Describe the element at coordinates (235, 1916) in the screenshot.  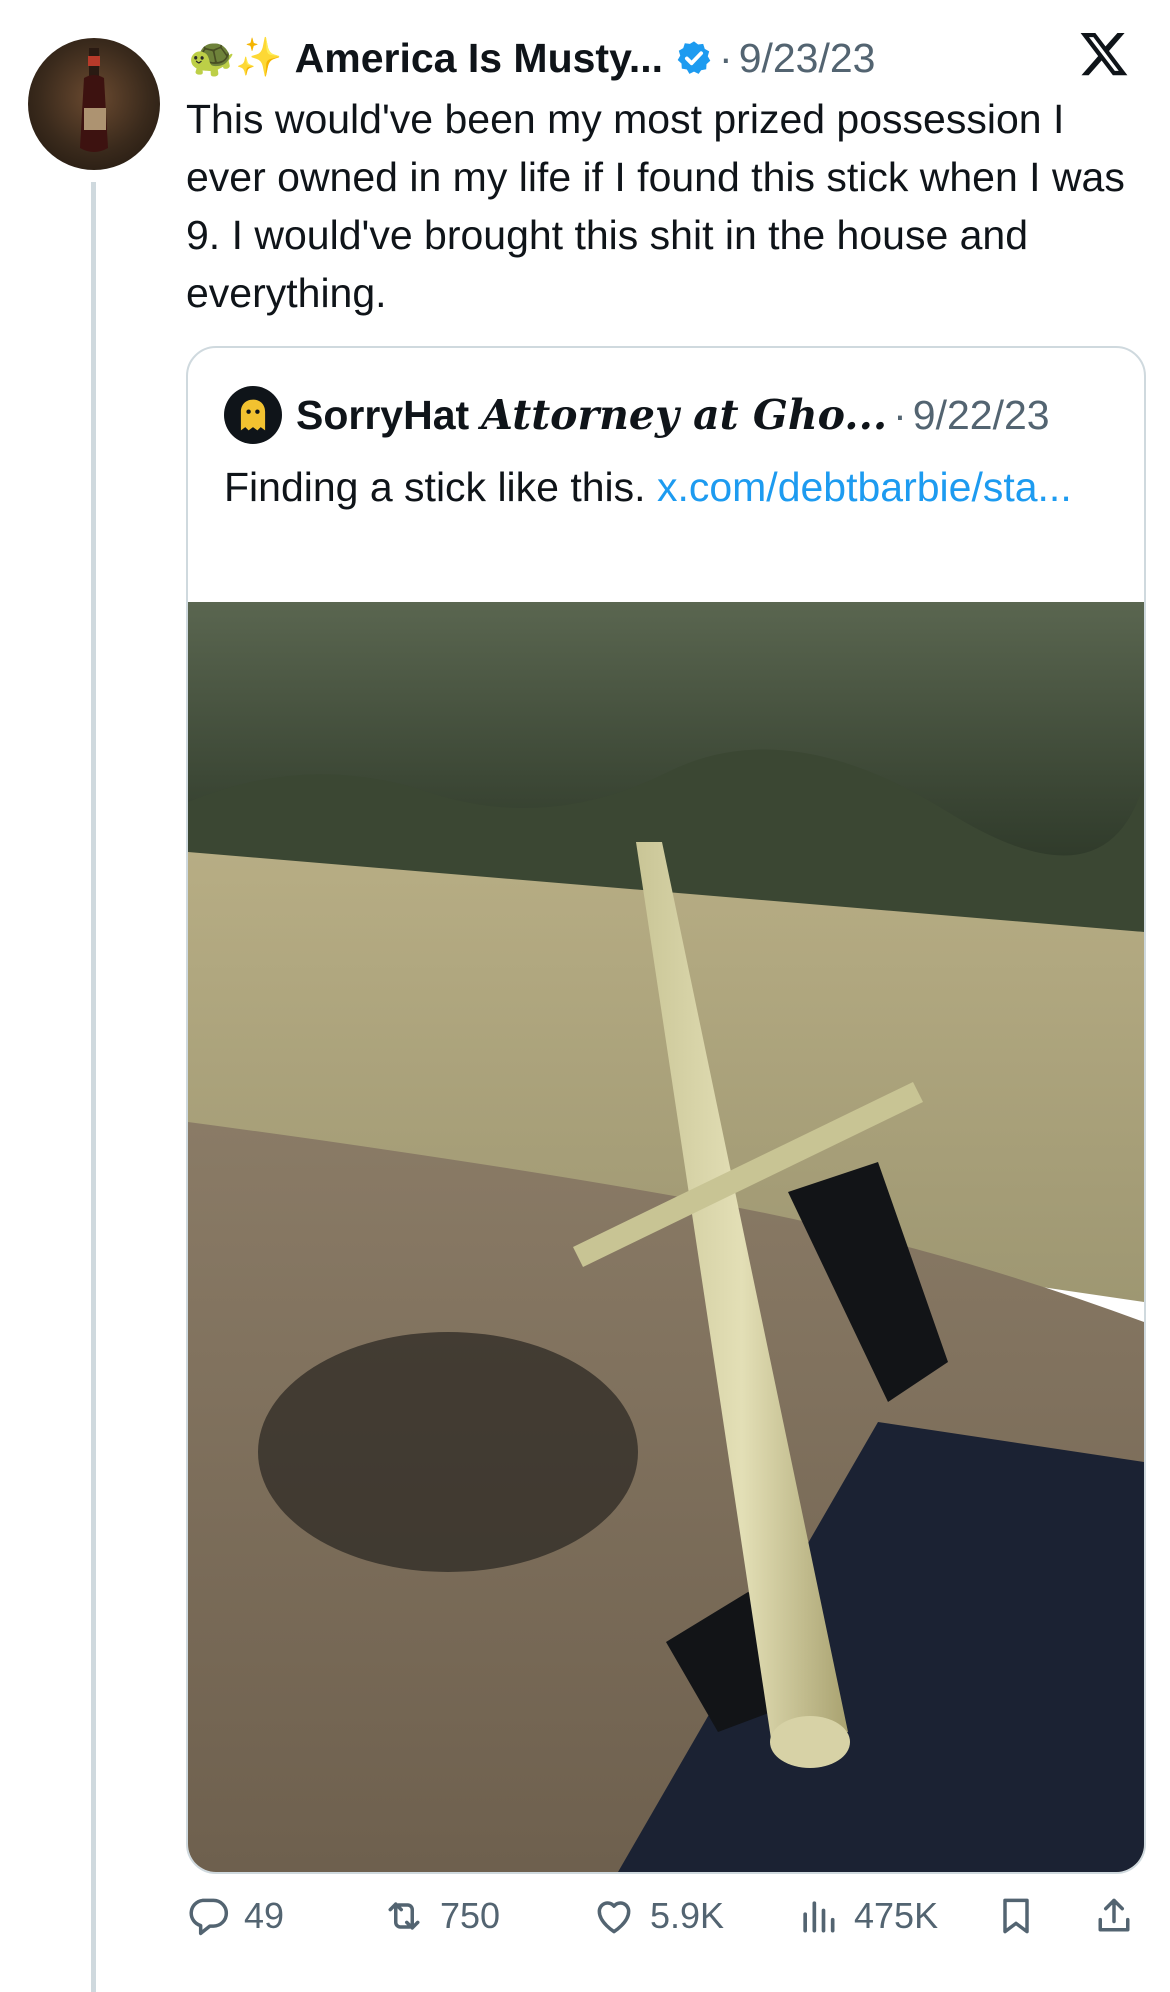
I see `reply-button: 49` at that location.